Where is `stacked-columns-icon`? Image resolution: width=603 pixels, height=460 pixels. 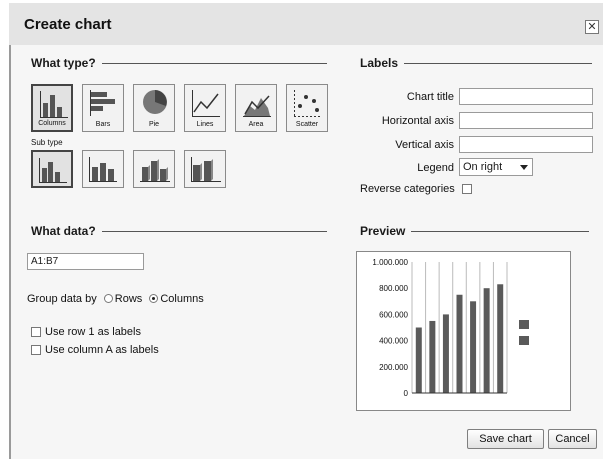 stacked-columns-icon is located at coordinates (103, 169).